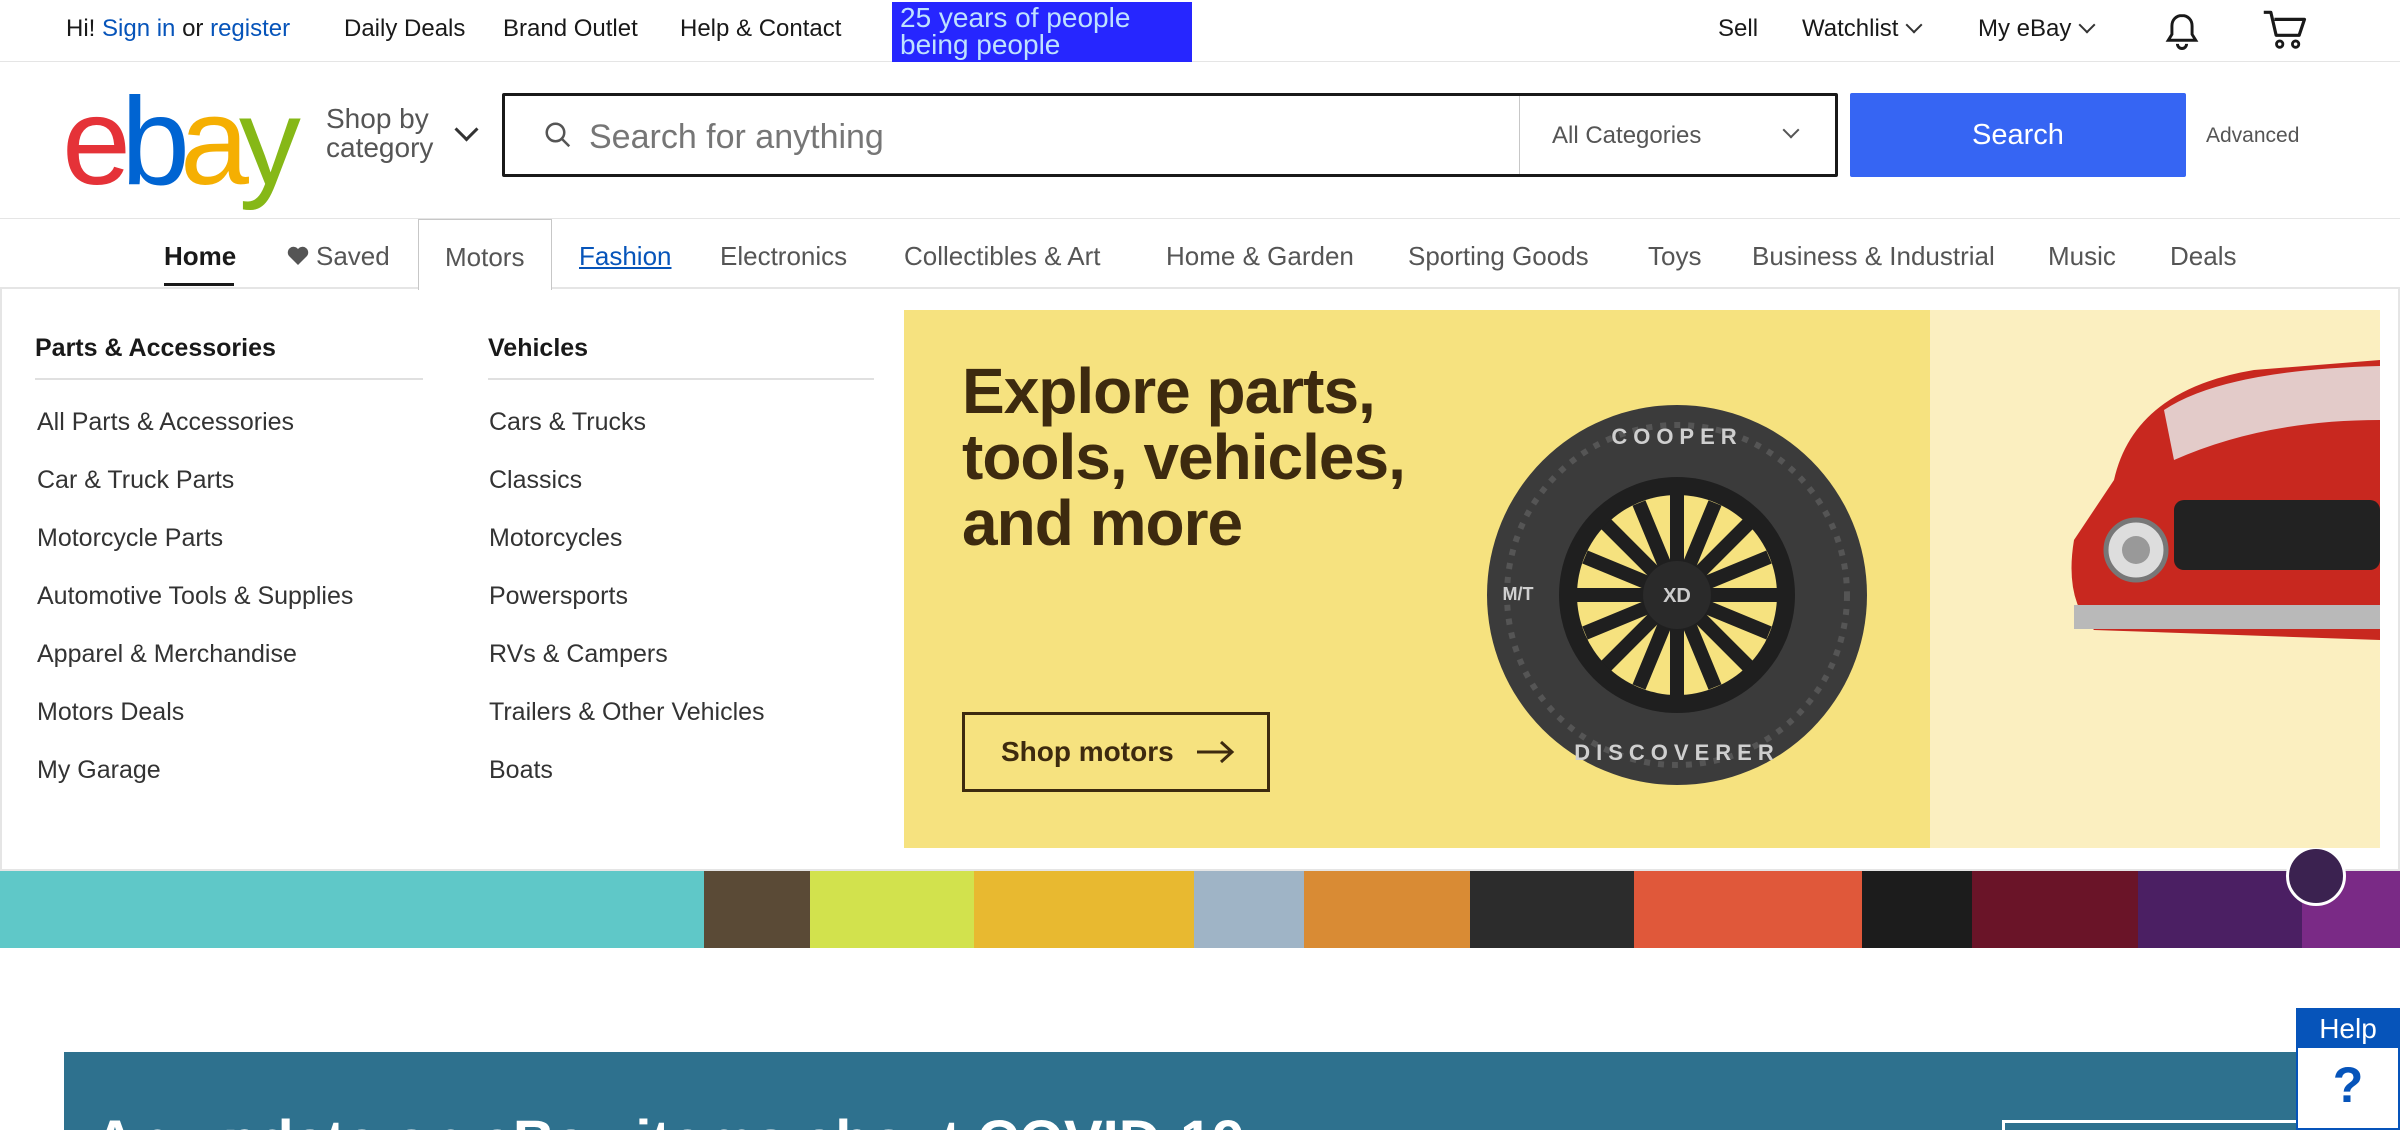 The image size is (2400, 1130). I want to click on shop-by-category-button: Shop by category, so click(379, 133).